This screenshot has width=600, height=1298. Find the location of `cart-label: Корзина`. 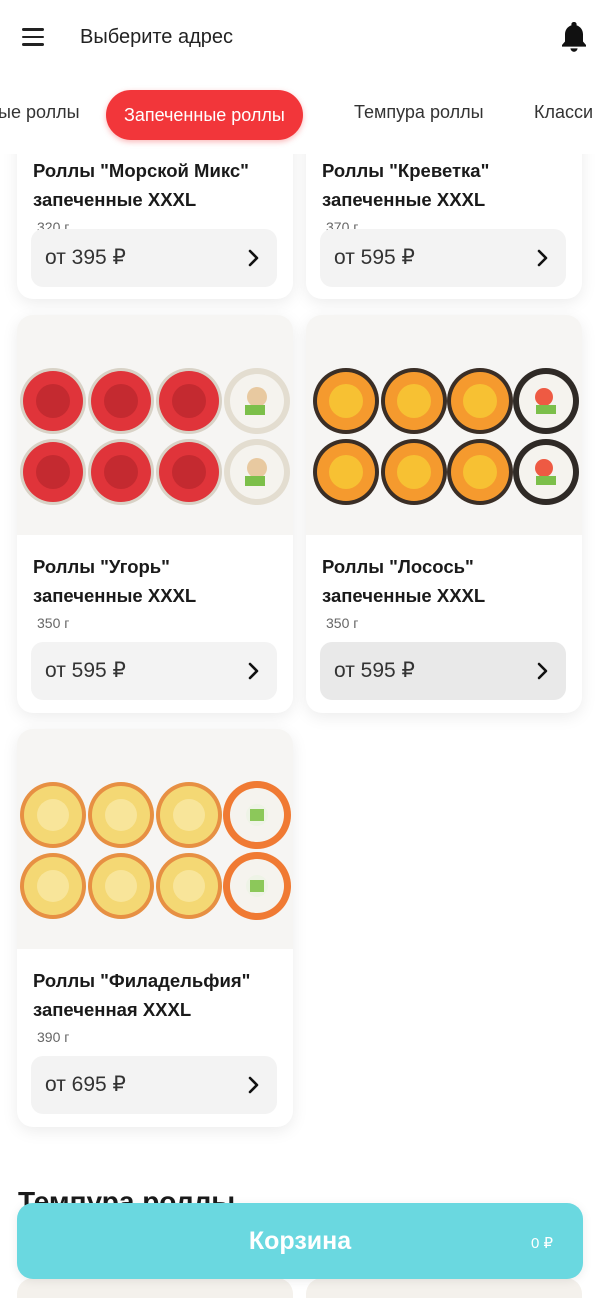

cart-label: Корзина is located at coordinates (300, 1241).